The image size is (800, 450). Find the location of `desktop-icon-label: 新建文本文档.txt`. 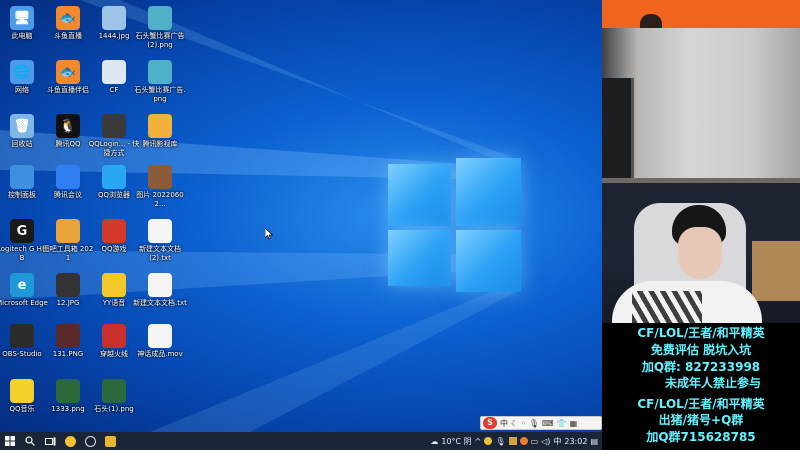

desktop-icon-label: 新建文本文档.txt is located at coordinates (160, 303).